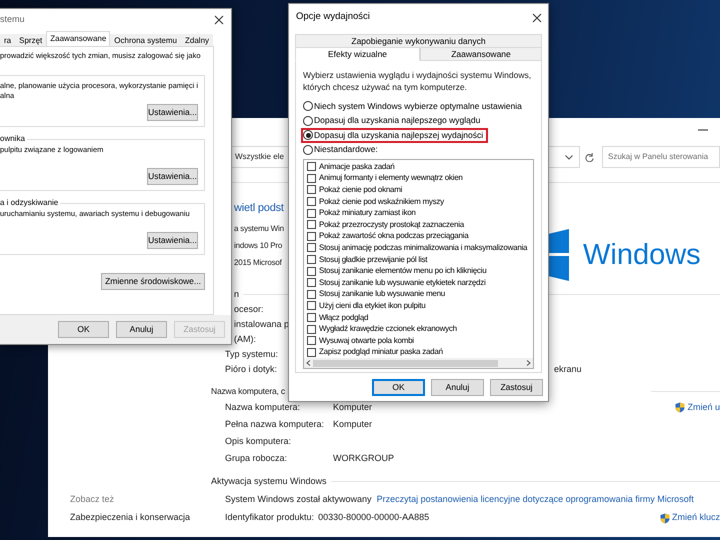 This screenshot has height=540, width=720. Describe the element at coordinates (391, 178) in the screenshot. I see `effect-label: Animuj formanty i elementy wewnątrz okien` at that location.